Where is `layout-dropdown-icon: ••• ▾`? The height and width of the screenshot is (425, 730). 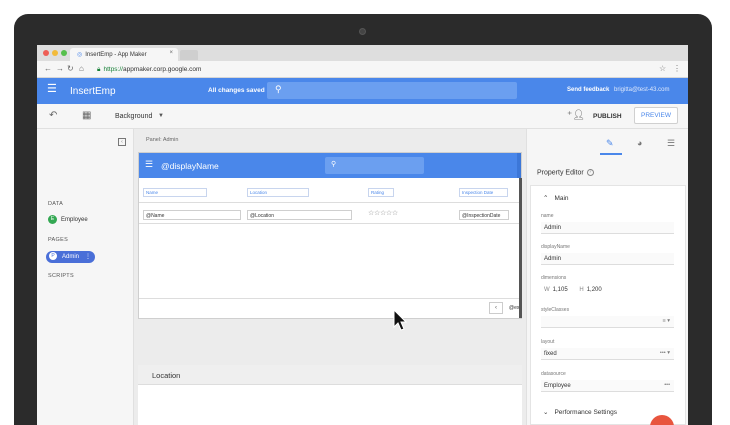 layout-dropdown-icon: ••• ▾ is located at coordinates (665, 353).